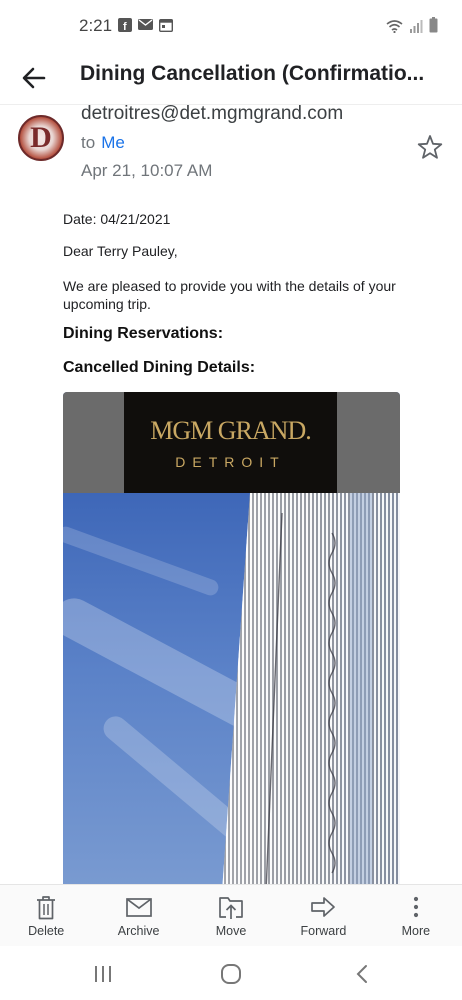 The height and width of the screenshot is (1000, 462). I want to click on avatar-initial: D, so click(41, 137).